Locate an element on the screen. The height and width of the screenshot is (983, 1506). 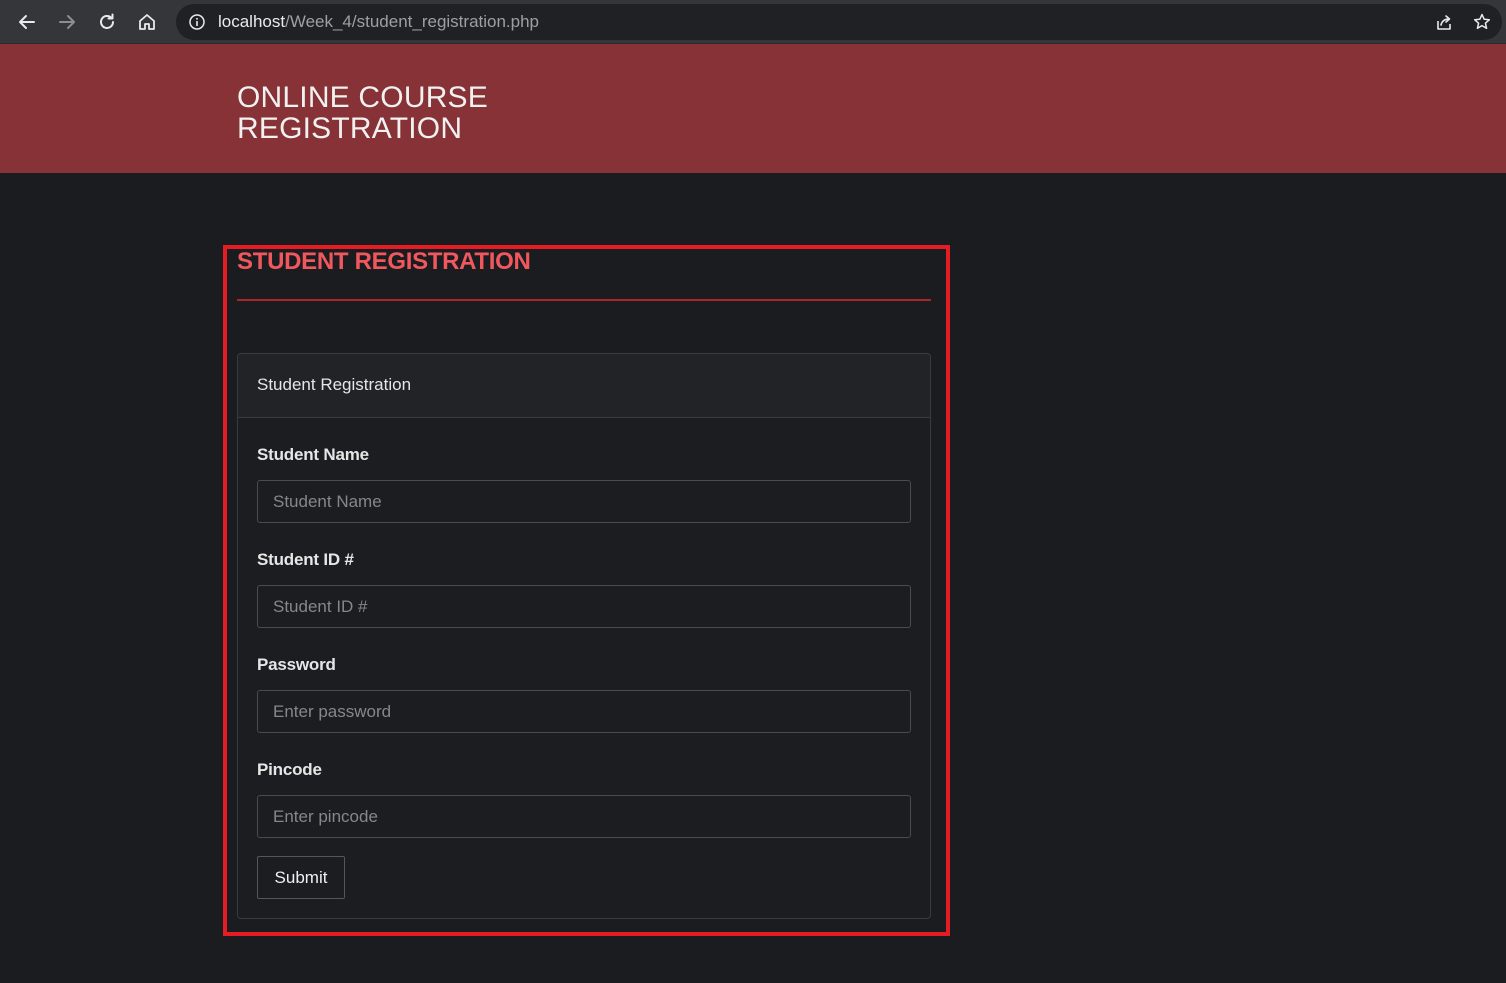
site-header: ONLINE COURSE REGISTRATION is located at coordinates (753, 108).